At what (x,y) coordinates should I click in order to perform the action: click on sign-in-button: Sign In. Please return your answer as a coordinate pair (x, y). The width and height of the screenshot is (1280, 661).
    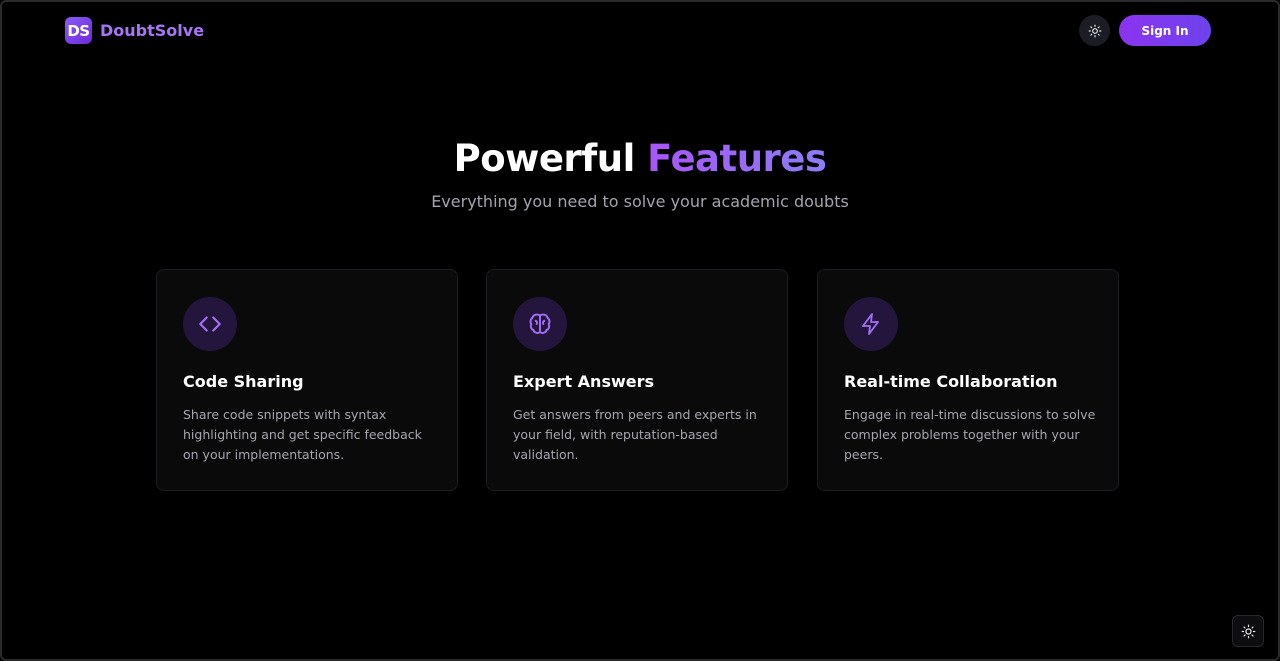
    Looking at the image, I should click on (1165, 30).